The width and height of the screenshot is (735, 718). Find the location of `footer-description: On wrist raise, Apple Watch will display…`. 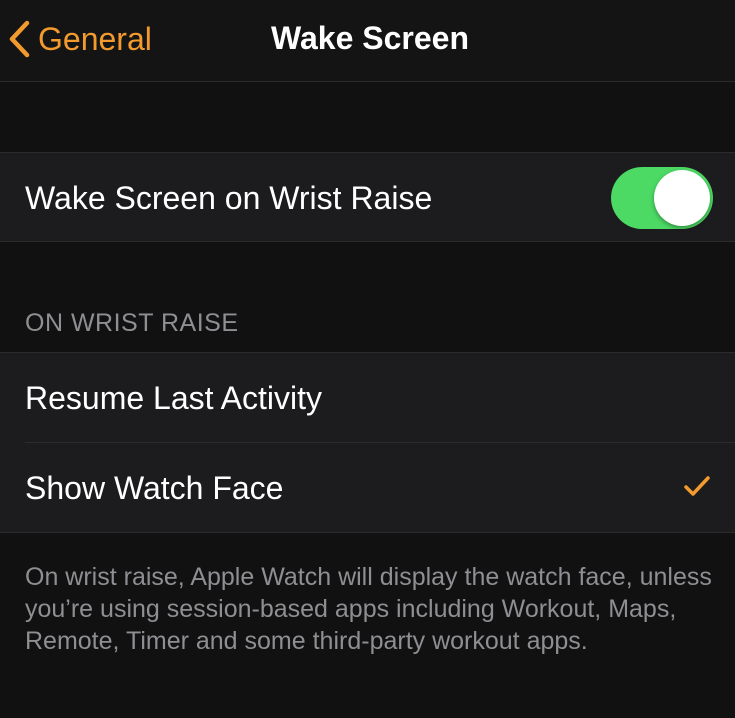

footer-description: On wrist raise, Apple Watch will display… is located at coordinates (368, 609).